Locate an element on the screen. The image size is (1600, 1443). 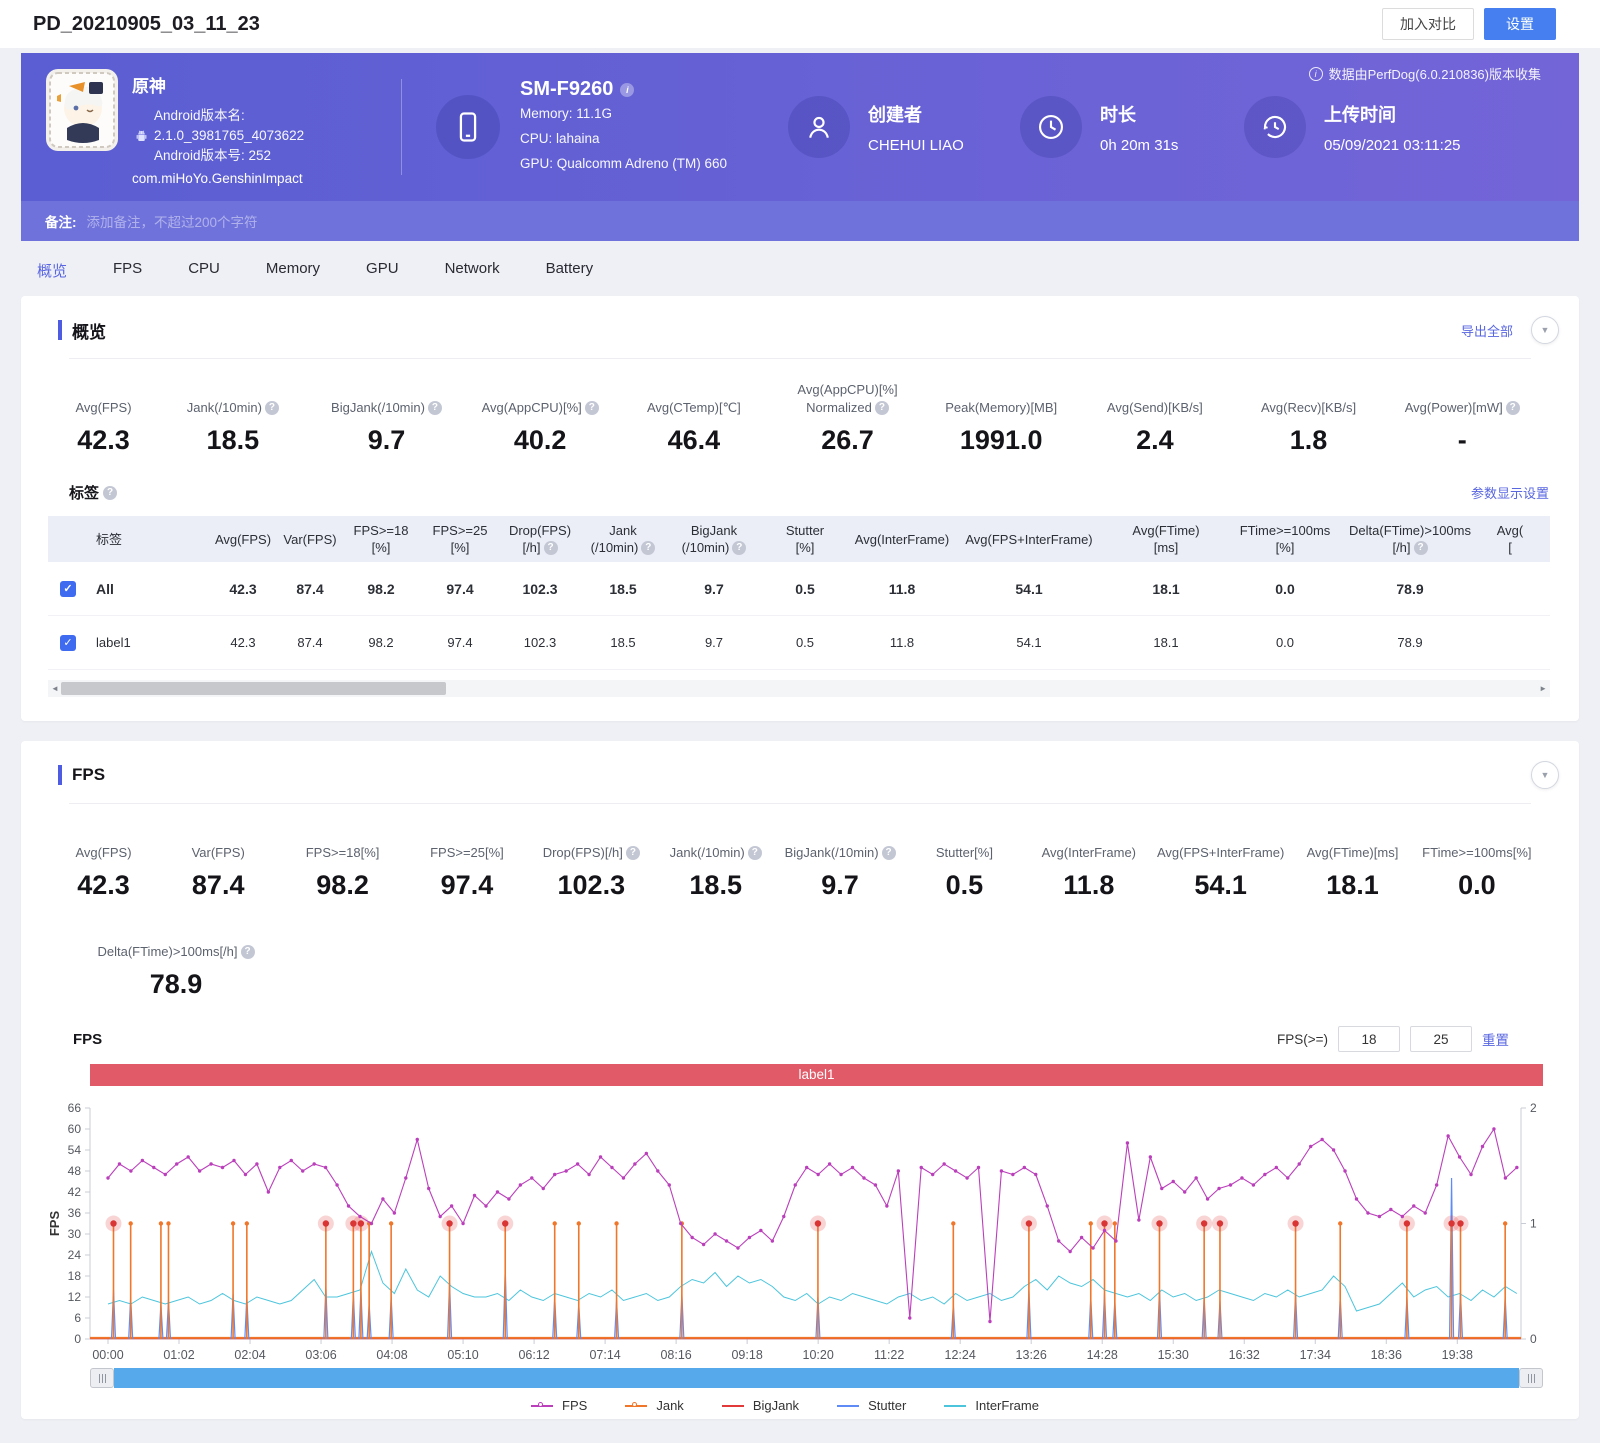
device-info-icon: i is located at coordinates (627, 89).